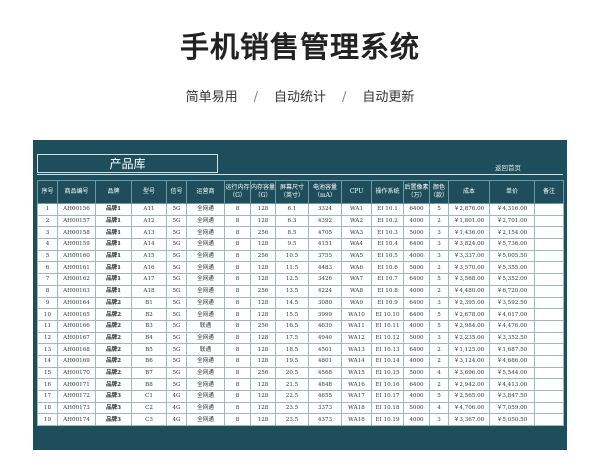  I want to click on table-cell: A18, so click(149, 291).